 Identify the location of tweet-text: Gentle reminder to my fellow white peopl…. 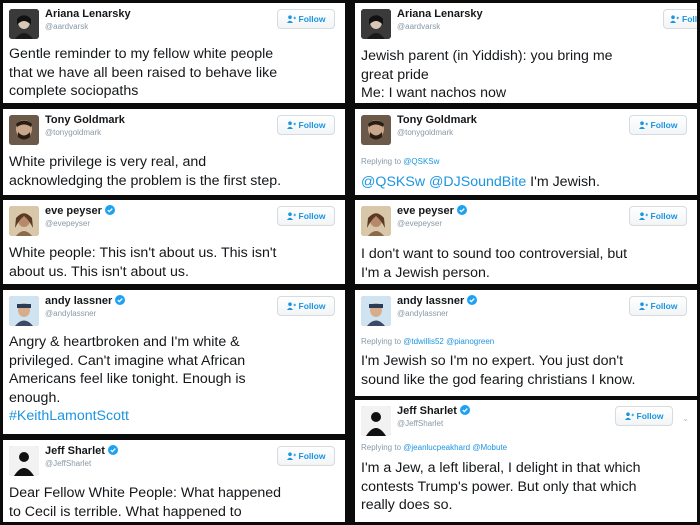
(143, 72).